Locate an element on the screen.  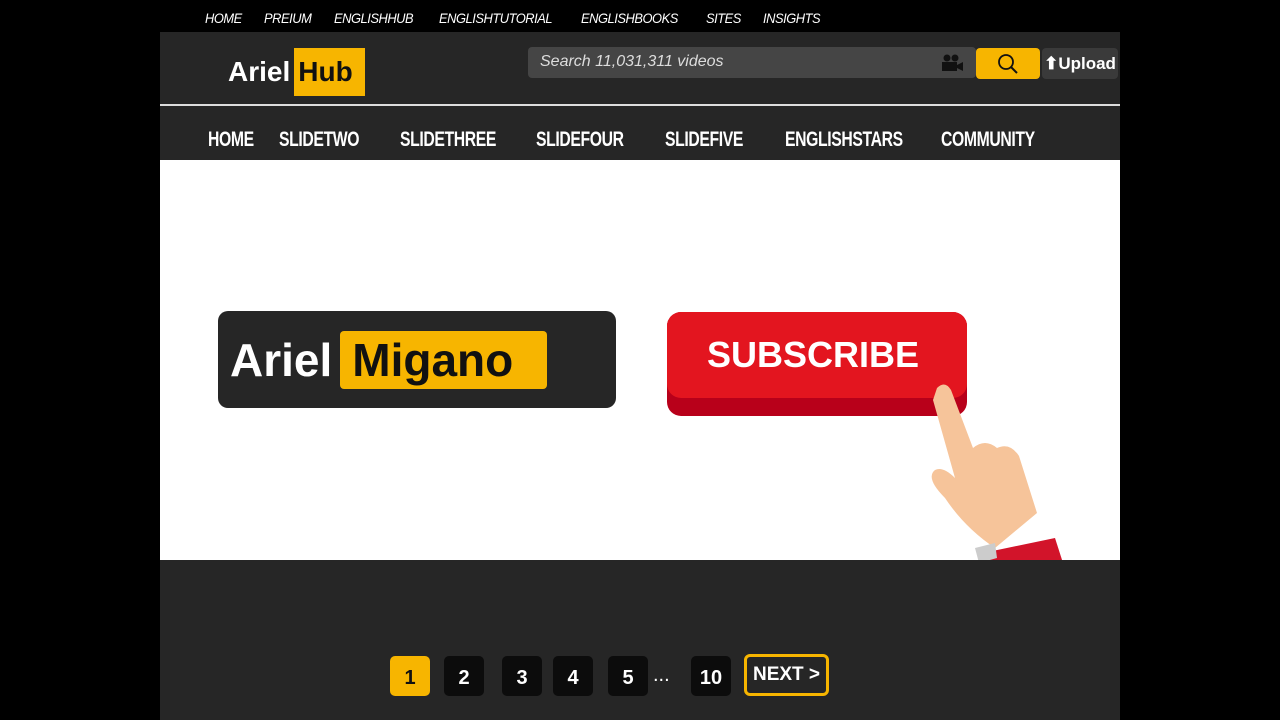
top-nav-insights: INSIGHTS is located at coordinates (792, 18).